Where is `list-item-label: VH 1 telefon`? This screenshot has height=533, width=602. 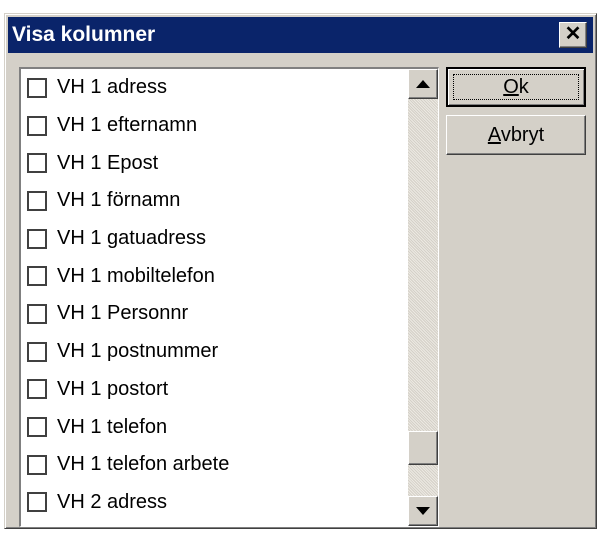
list-item-label: VH 1 telefon is located at coordinates (112, 426).